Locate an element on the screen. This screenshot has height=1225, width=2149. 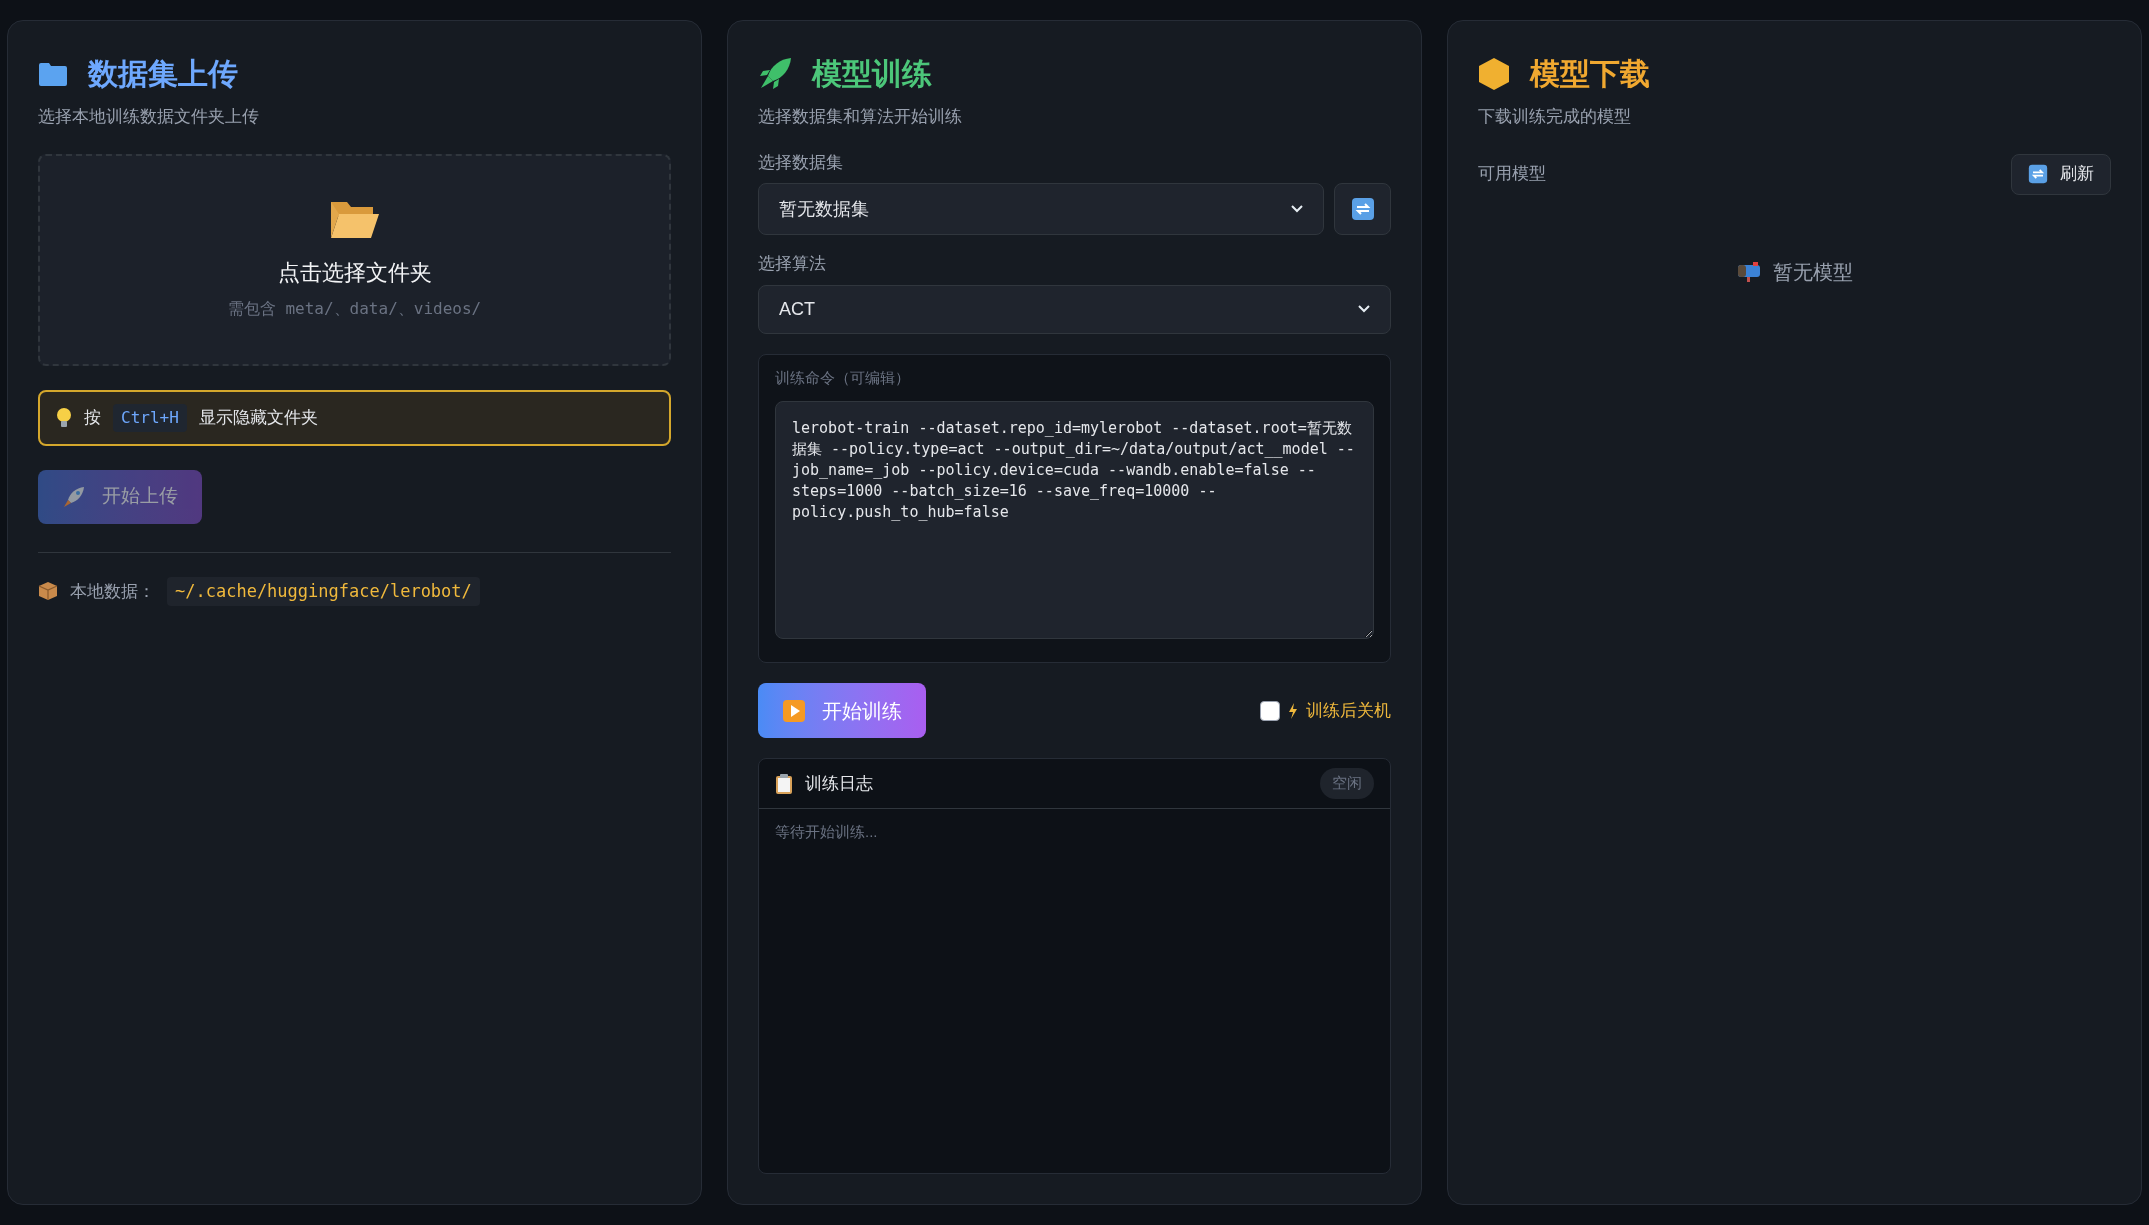
lightning-icon is located at coordinates (1293, 710).